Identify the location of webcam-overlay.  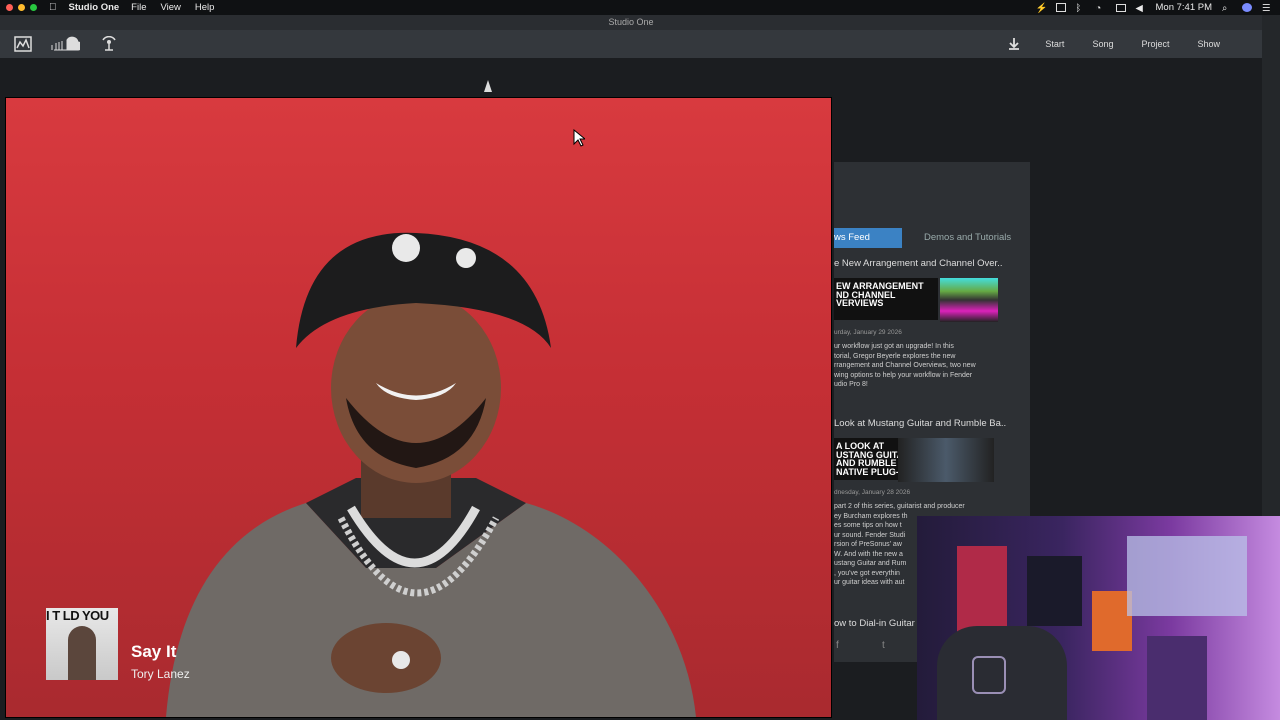
(1098, 618).